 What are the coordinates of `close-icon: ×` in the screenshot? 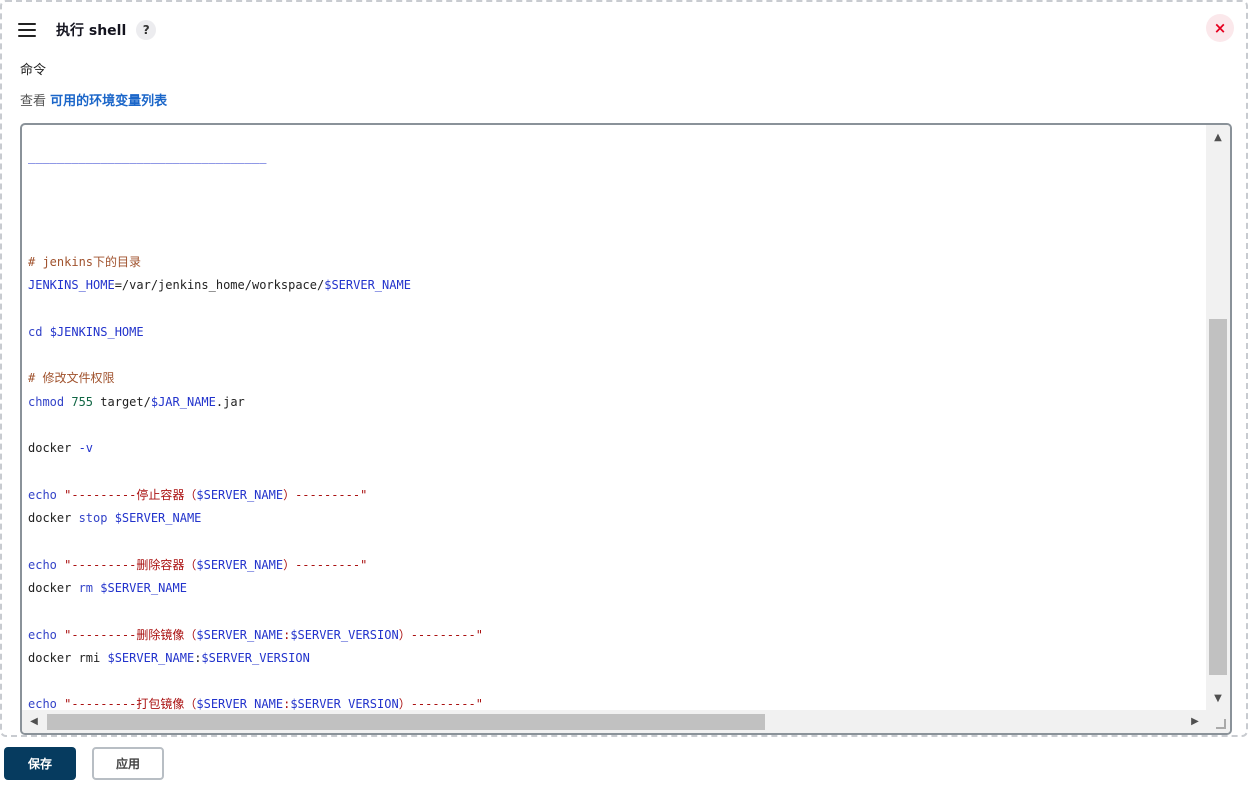 It's located at (1220, 28).